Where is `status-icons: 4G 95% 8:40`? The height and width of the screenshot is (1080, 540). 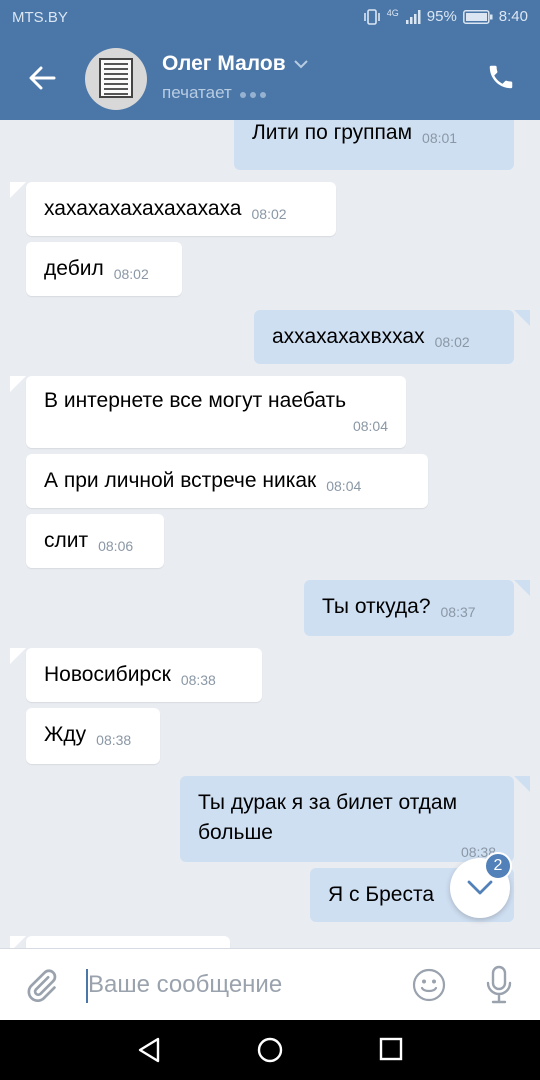
status-icons: 4G 95% 8:40 is located at coordinates (445, 16).